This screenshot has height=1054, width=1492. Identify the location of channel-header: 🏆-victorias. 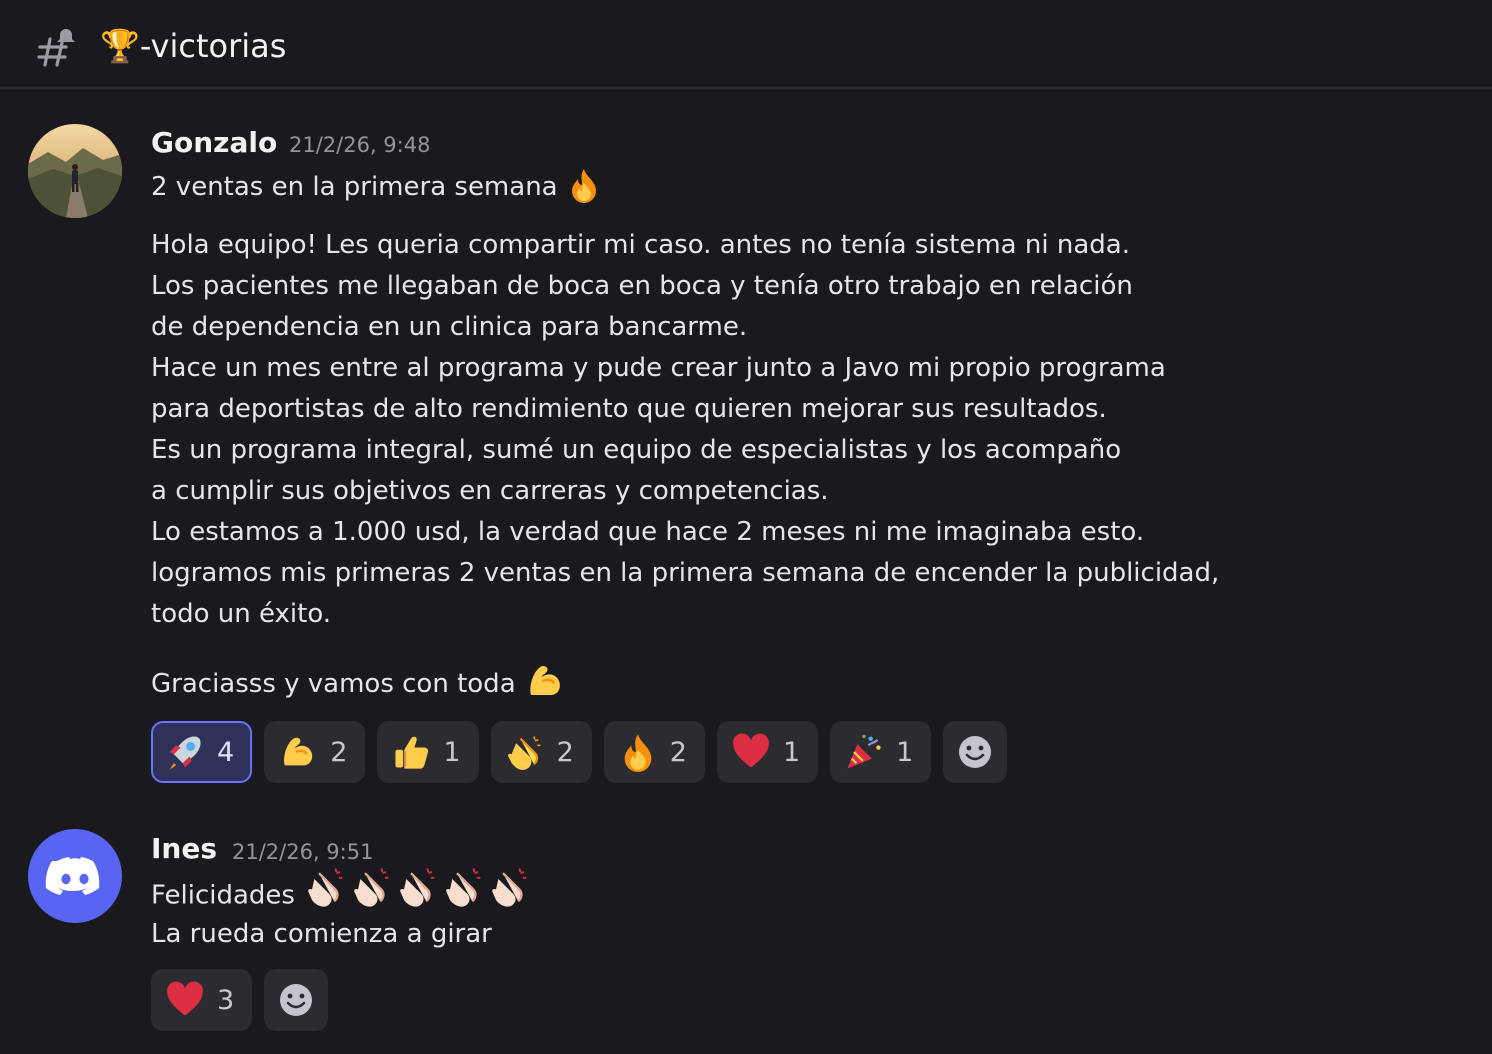
(746, 44).